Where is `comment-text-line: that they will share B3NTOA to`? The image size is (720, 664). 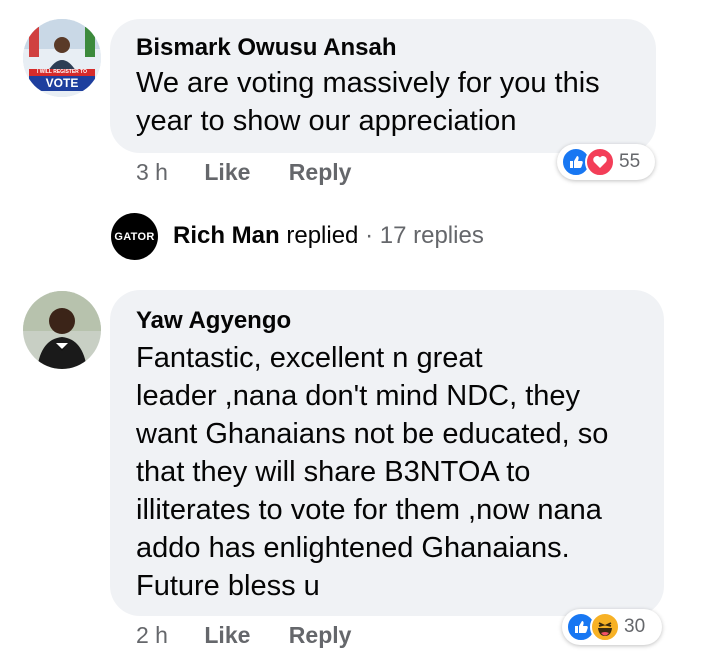 comment-text-line: that they will share B3NTOA to is located at coordinates (333, 472).